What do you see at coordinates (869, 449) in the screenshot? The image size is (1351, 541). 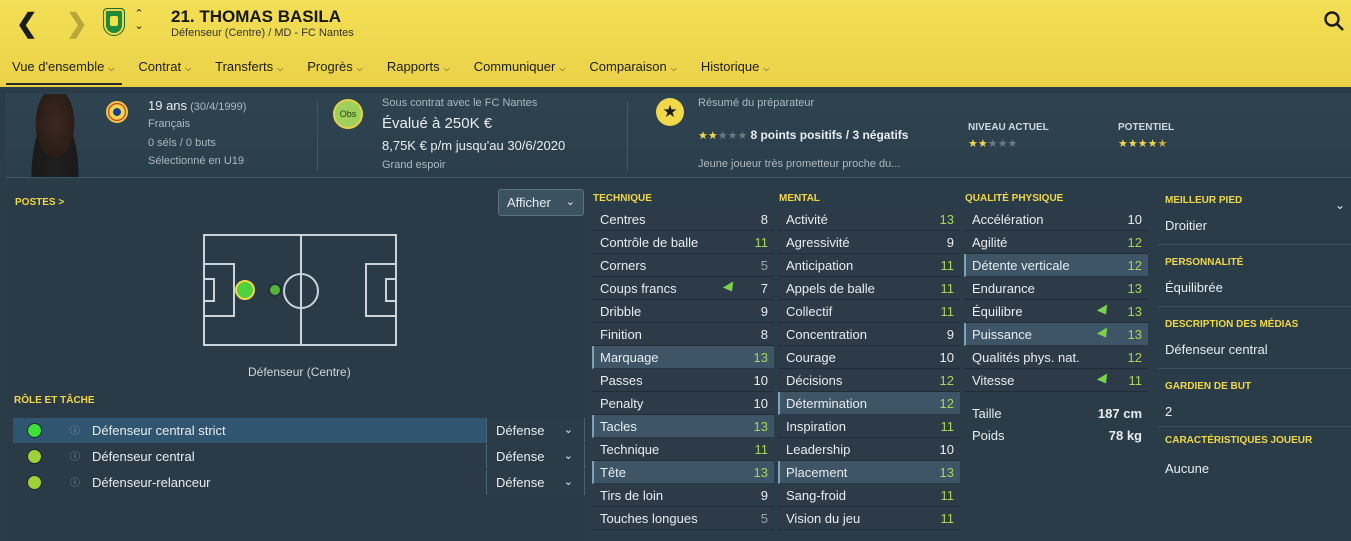 I see `attribute-row: Leadership 10` at bounding box center [869, 449].